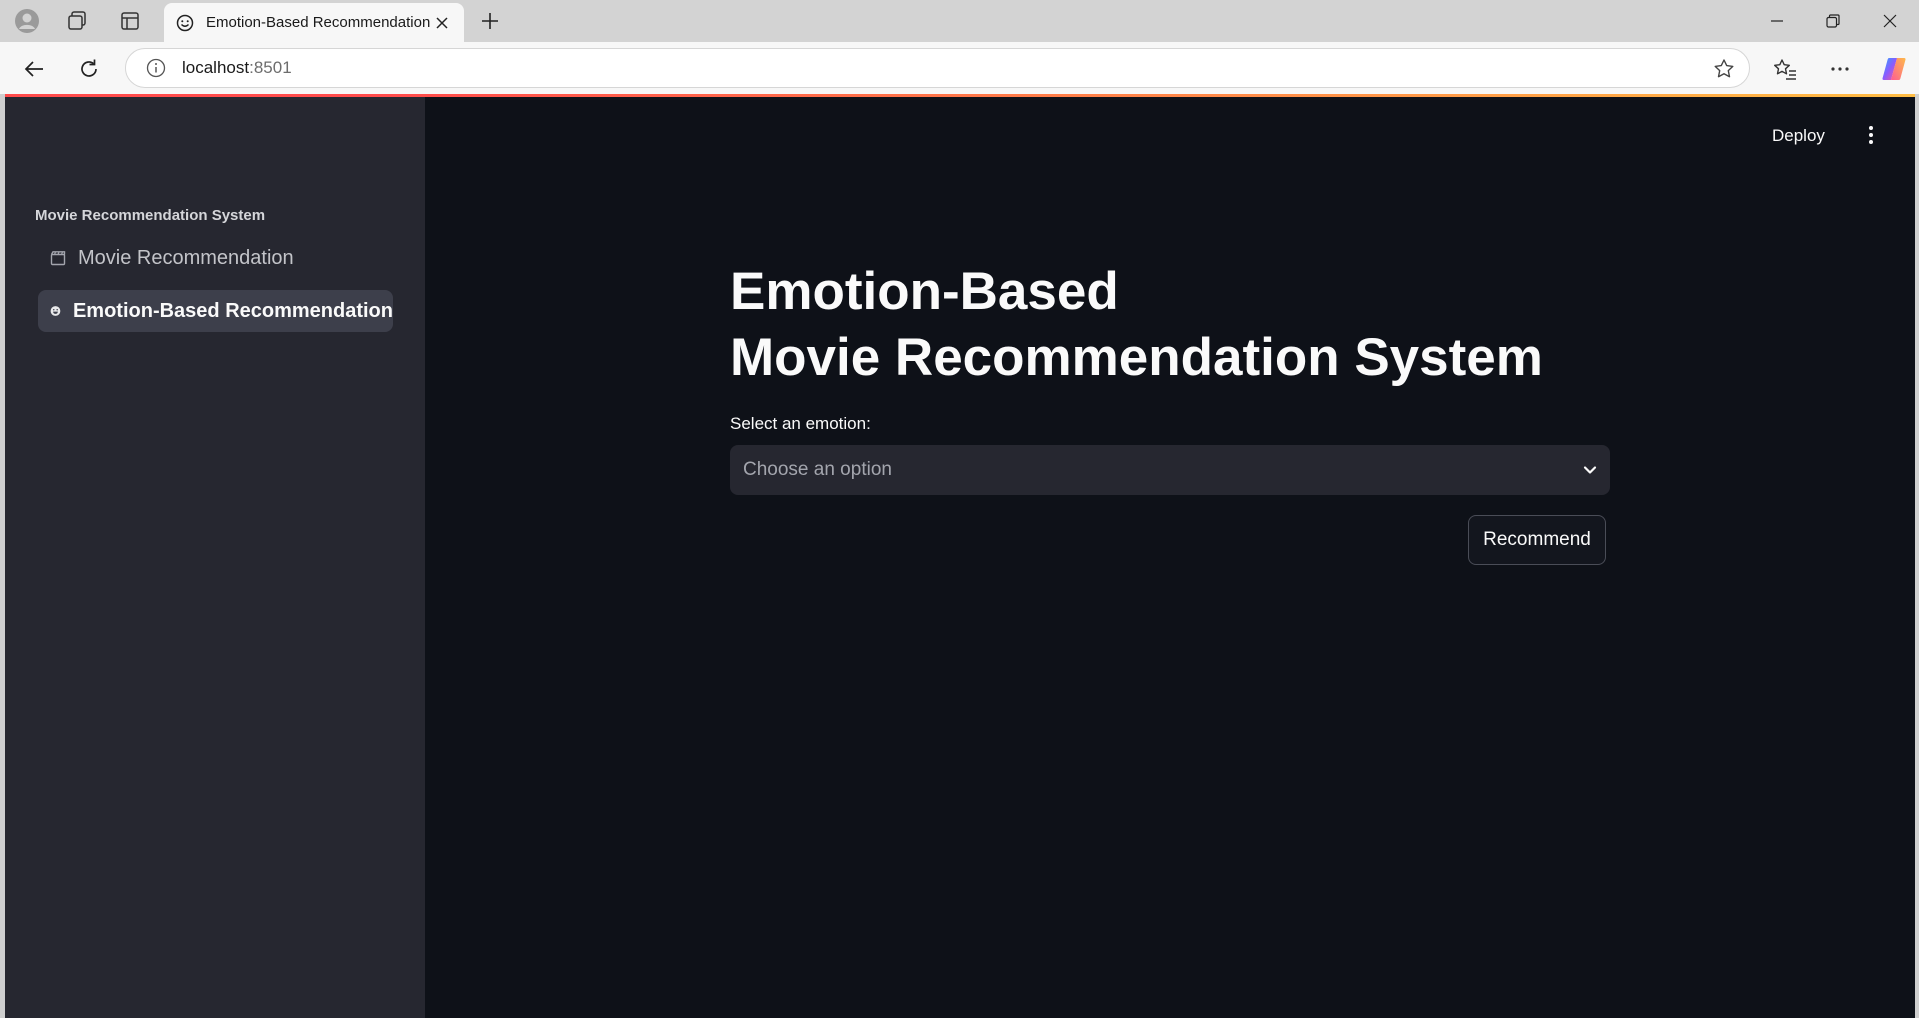  I want to click on sidebar-heading: Movie Recommendation System, so click(150, 215).